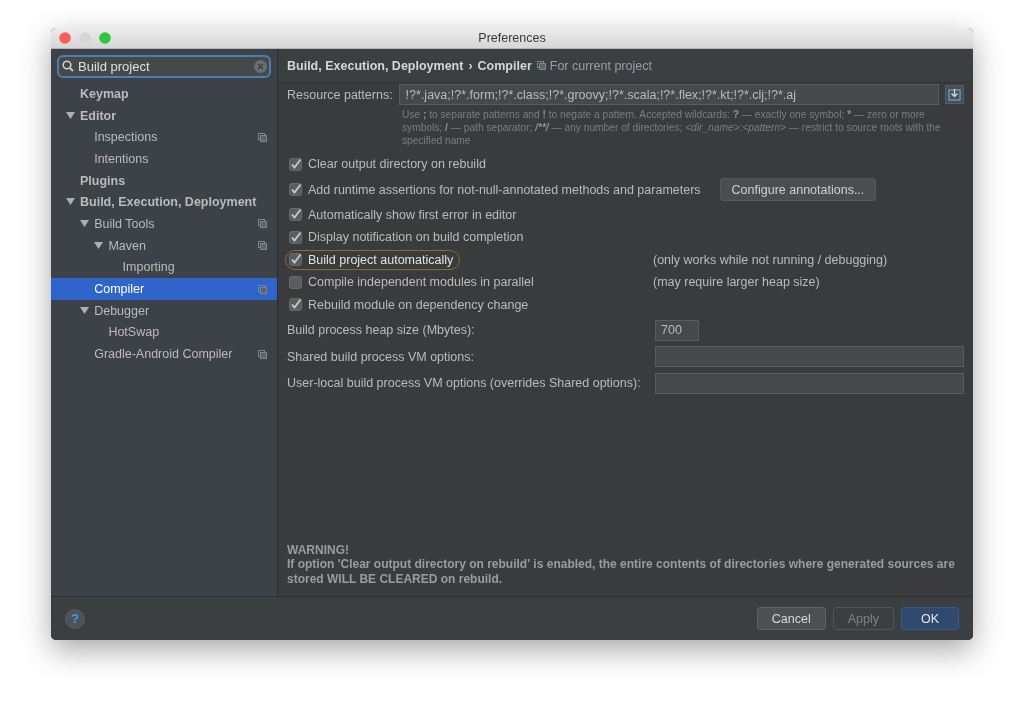 This screenshot has height=712, width=1024. What do you see at coordinates (421, 282) in the screenshot?
I see `checkbox-label: Compile independent modules in parallel` at bounding box center [421, 282].